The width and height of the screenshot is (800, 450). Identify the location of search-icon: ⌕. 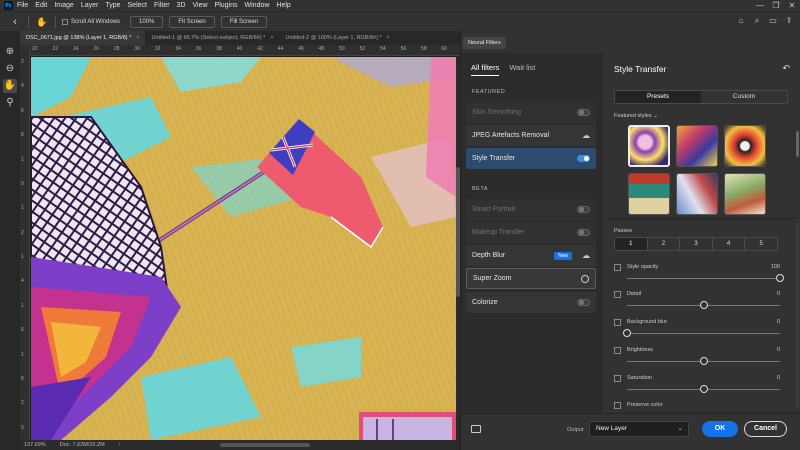
(757, 22).